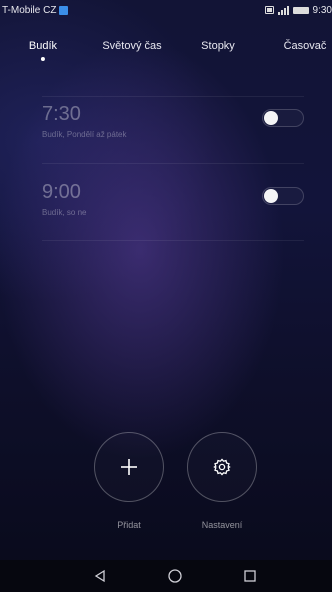 The height and width of the screenshot is (592, 332). I want to click on add-alarm-button, so click(129, 467).